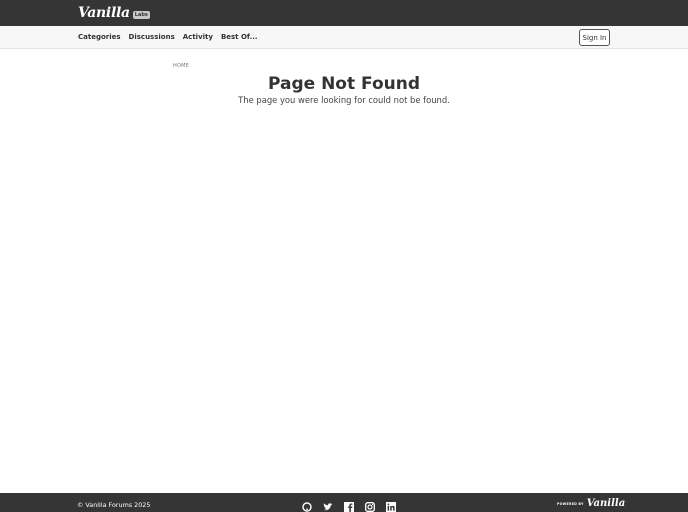 The height and width of the screenshot is (512, 688). I want to click on social-links, so click(349, 507).